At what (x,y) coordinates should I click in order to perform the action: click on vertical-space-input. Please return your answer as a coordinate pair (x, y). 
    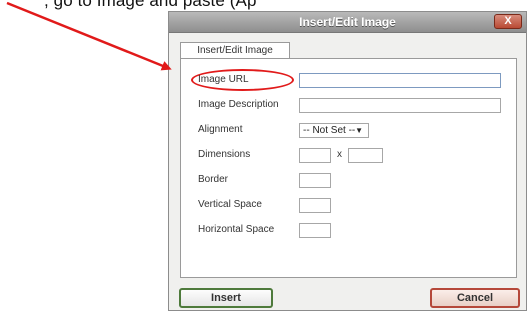
    Looking at the image, I should click on (315, 205).